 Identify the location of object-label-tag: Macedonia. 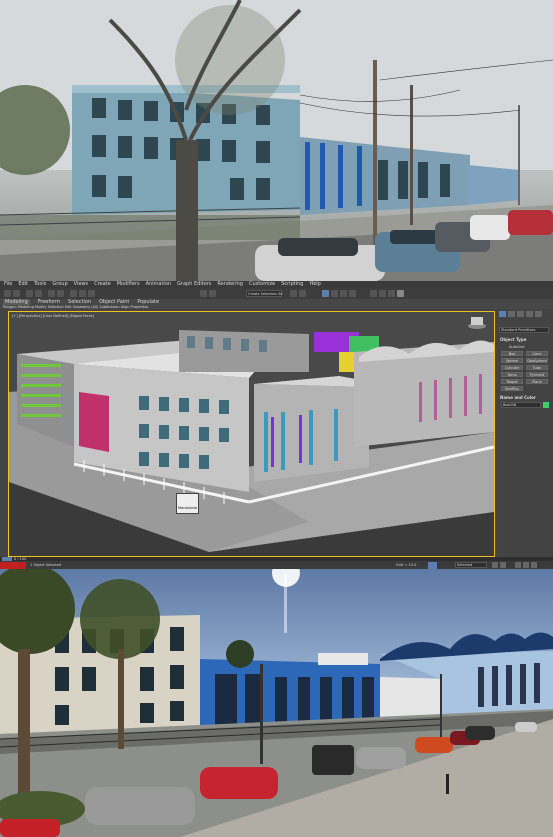
(187, 508).